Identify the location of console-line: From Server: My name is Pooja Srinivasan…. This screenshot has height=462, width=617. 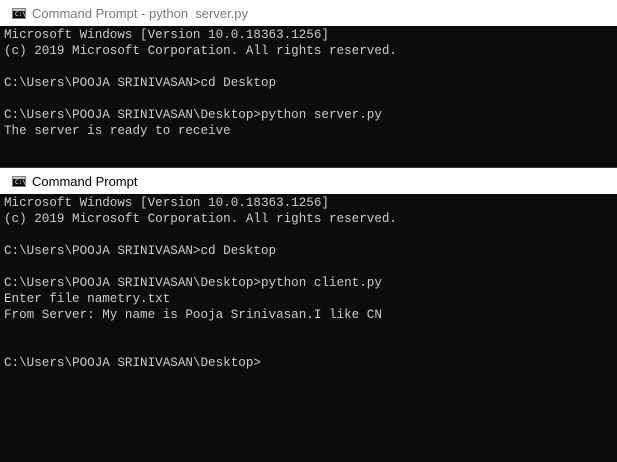
(193, 315).